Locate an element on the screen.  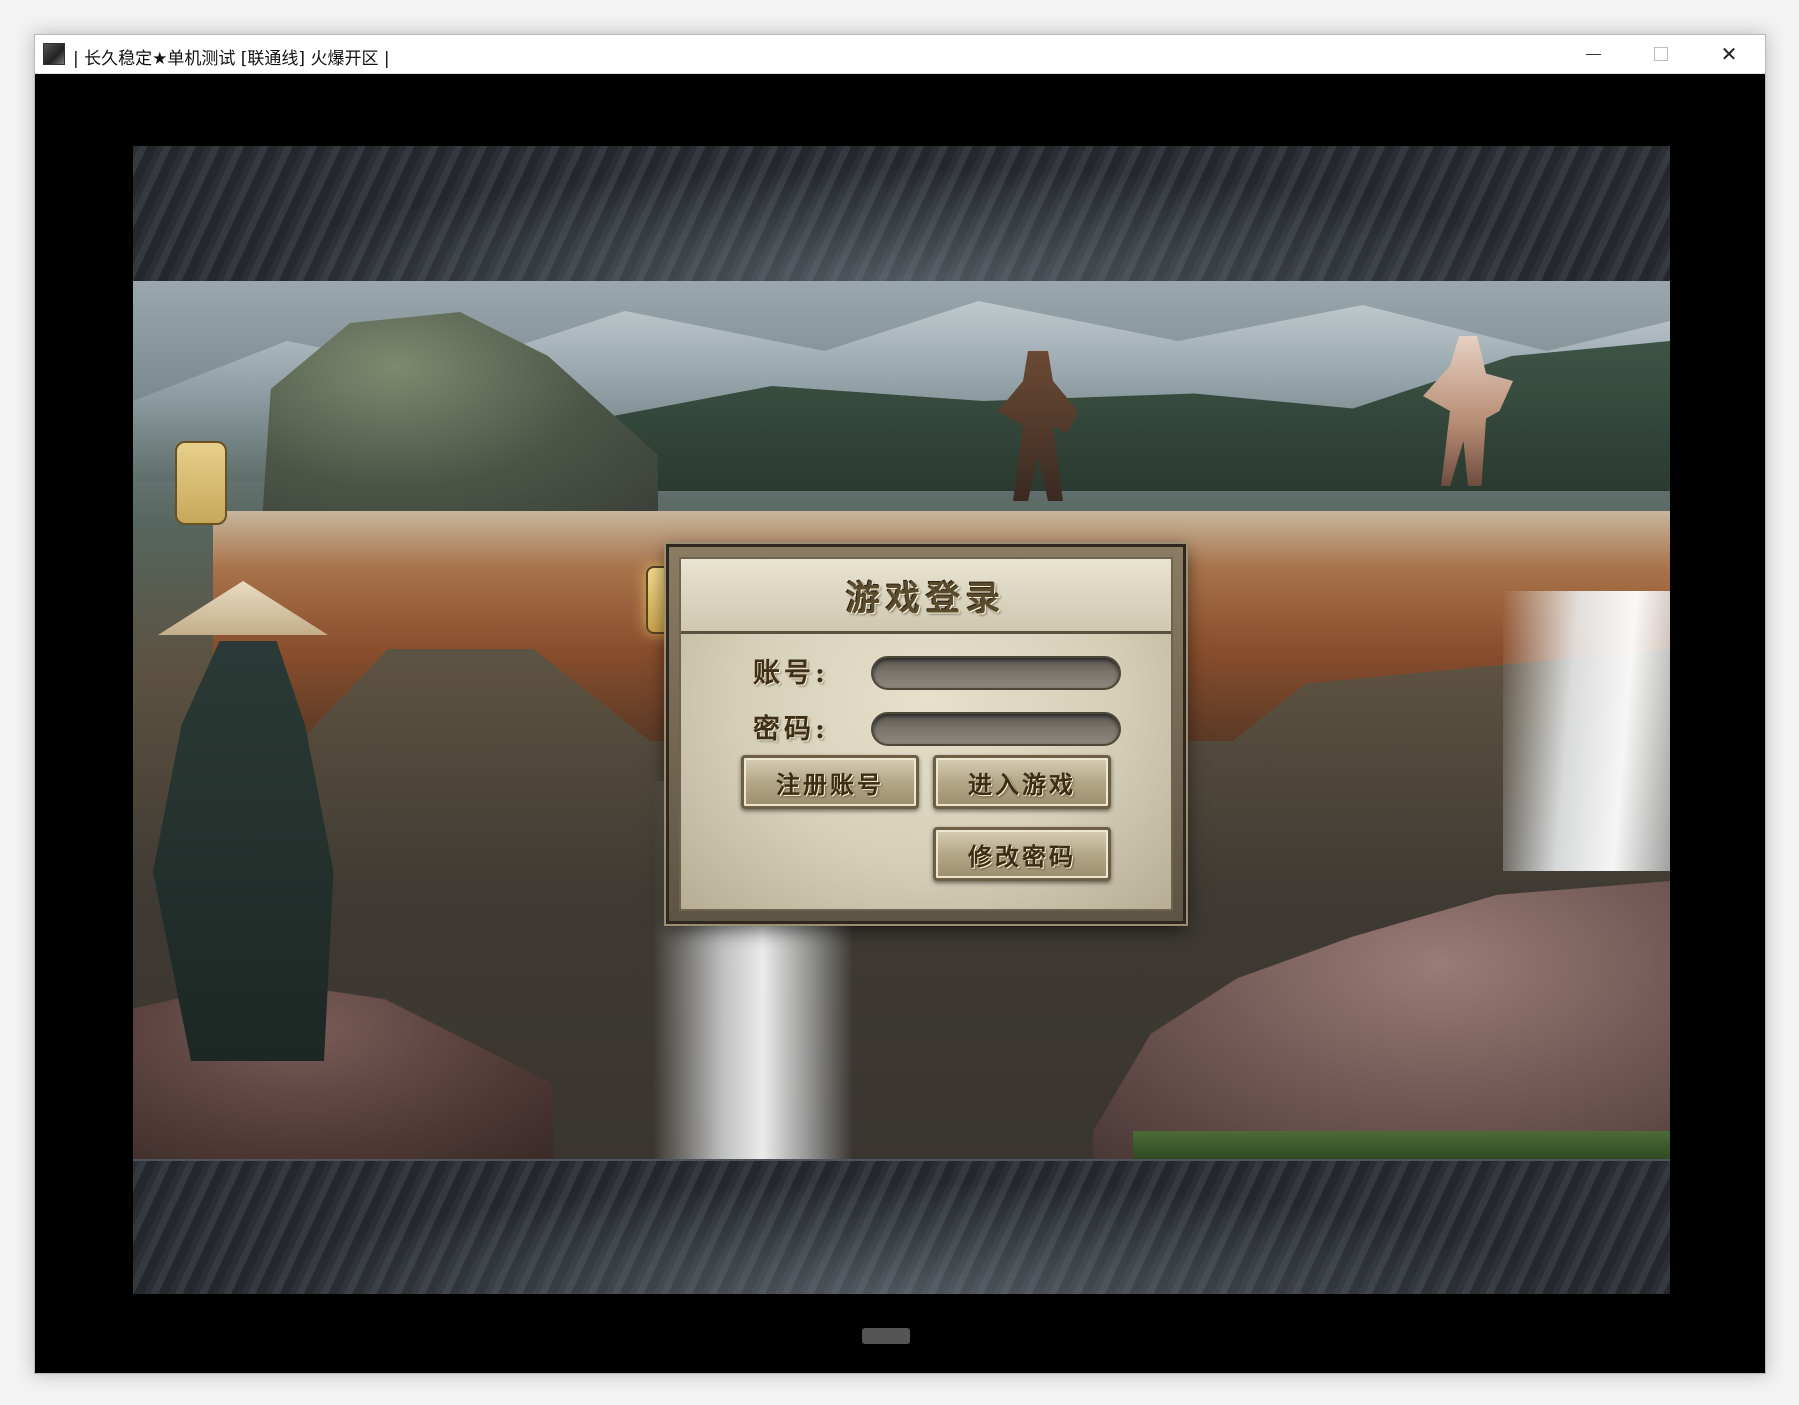
minimize-button is located at coordinates (1593, 54).